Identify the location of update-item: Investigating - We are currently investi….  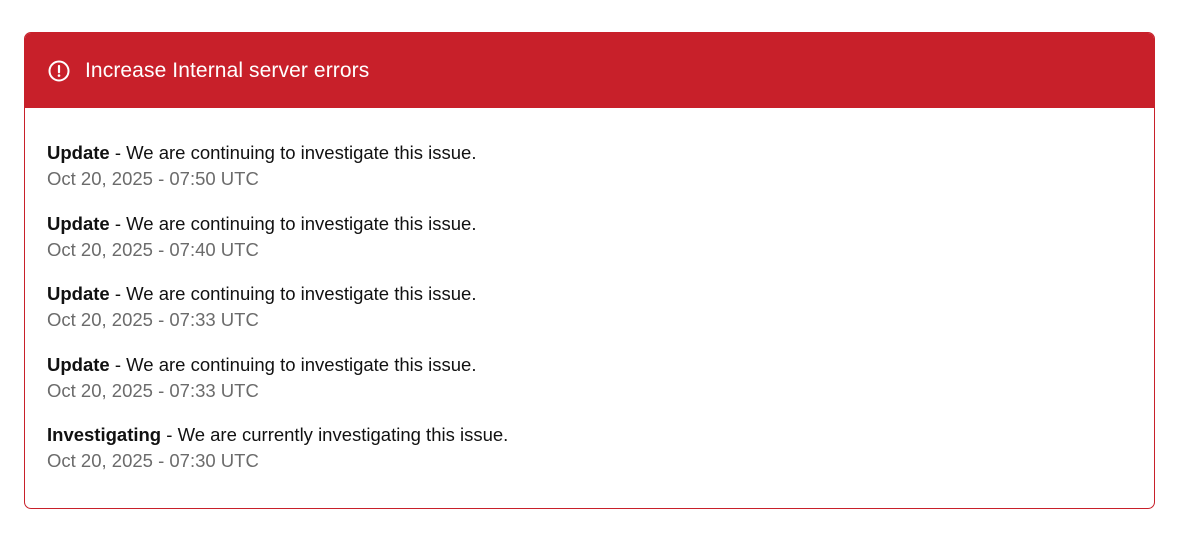
(600, 457).